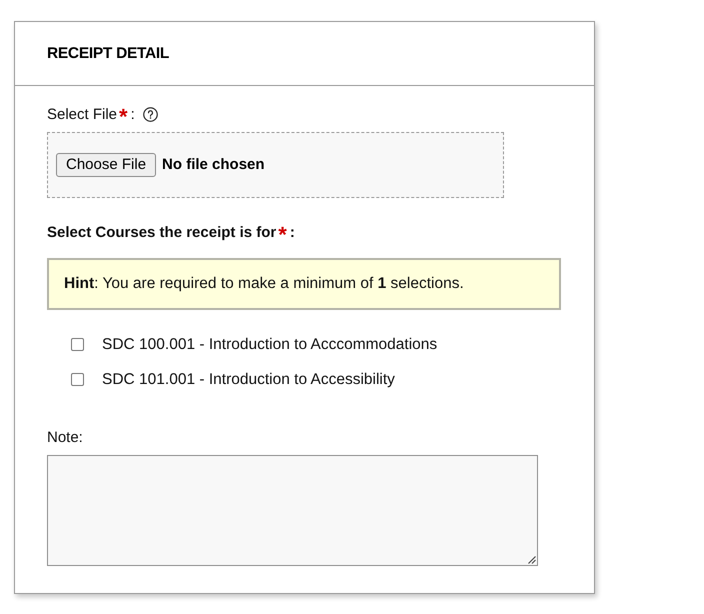 The height and width of the screenshot is (614, 704). I want to click on field-label: Select Courses the receipt is for, so click(161, 233).